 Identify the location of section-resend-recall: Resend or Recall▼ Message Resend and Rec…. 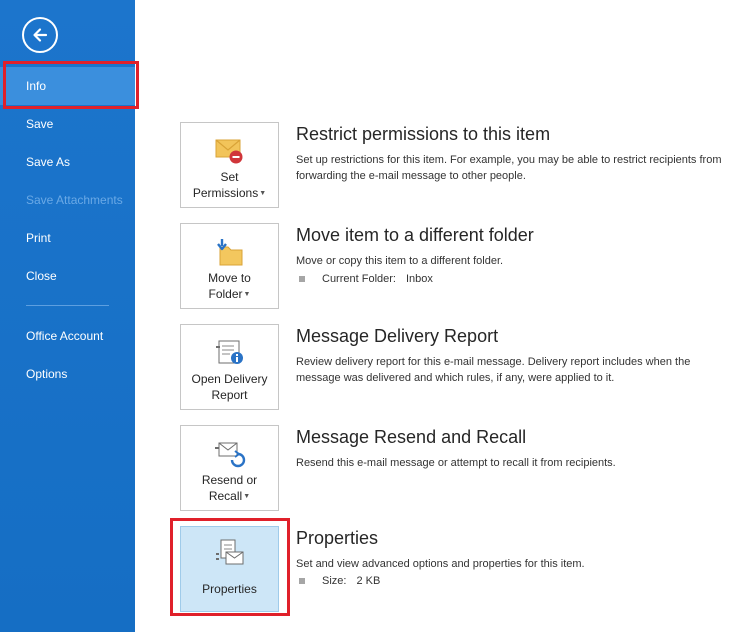
(460, 470).